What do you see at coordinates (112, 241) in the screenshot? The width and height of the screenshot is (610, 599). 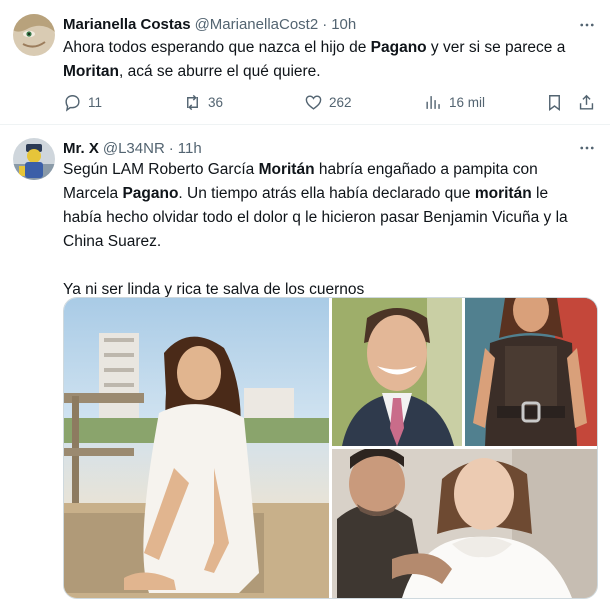 I see `text-run: China Suarez.` at bounding box center [112, 241].